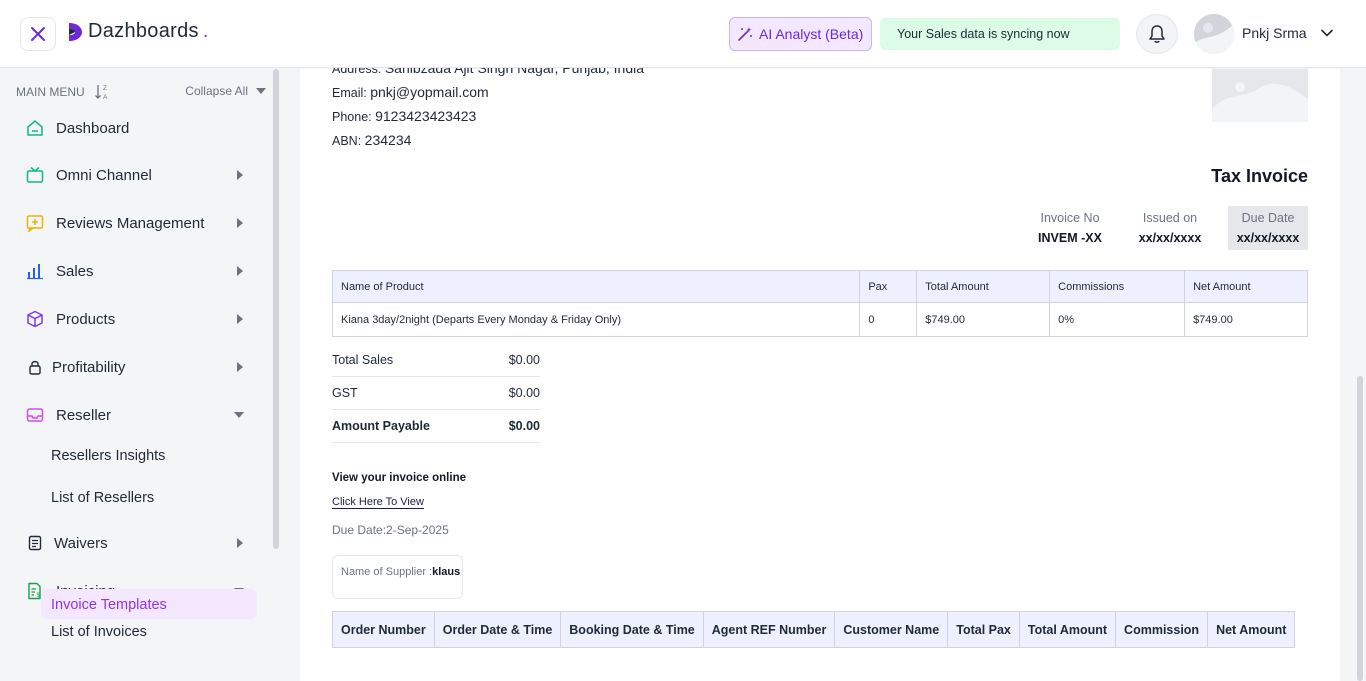 This screenshot has height=681, width=1366. I want to click on view-online-heading: View your invoice online, so click(399, 478).